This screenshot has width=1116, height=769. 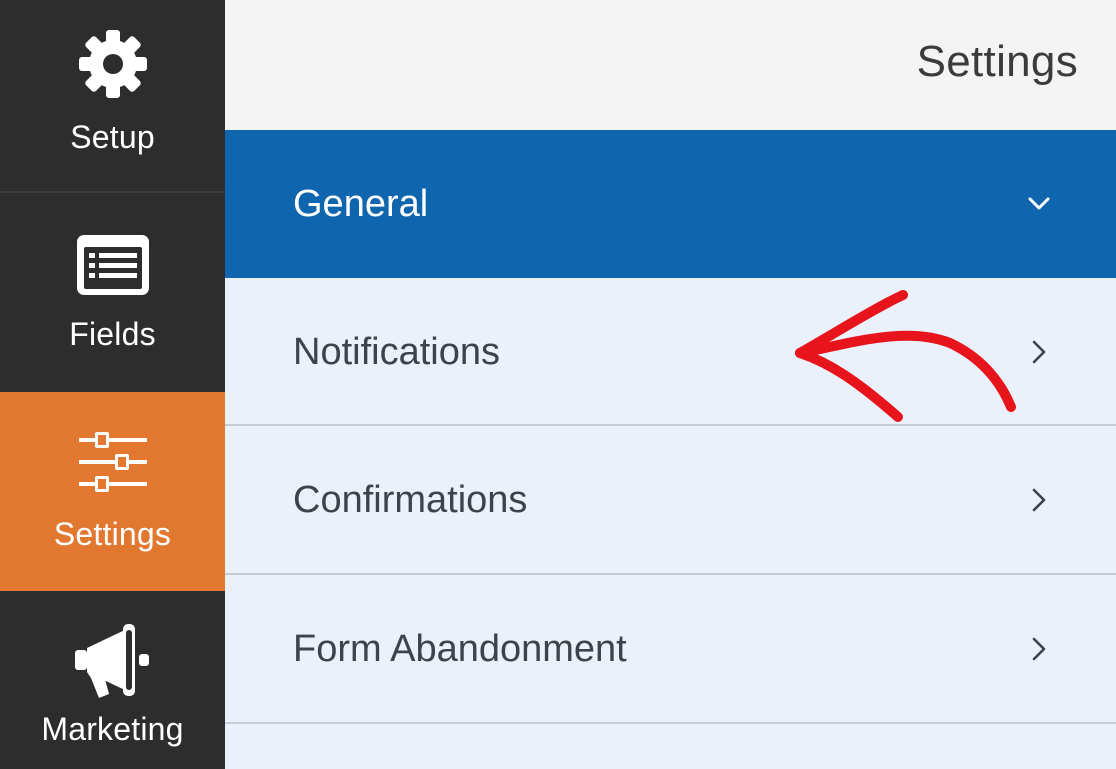 What do you see at coordinates (396, 352) in the screenshot?
I see `panel-label: Notifications` at bounding box center [396, 352].